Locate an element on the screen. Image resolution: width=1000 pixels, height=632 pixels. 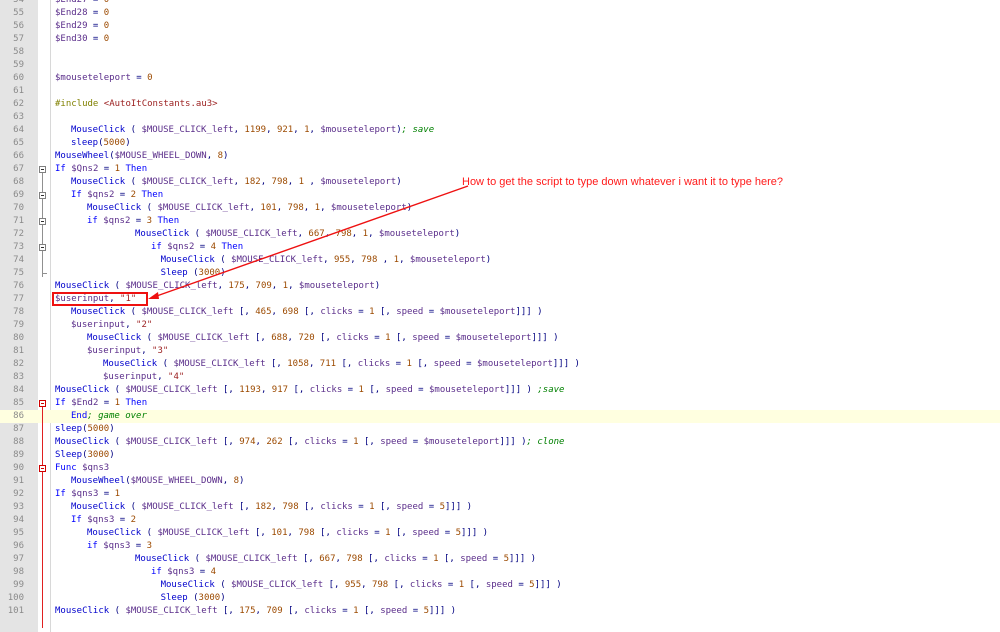
code-token: MouseClick is located at coordinates (82, 390).